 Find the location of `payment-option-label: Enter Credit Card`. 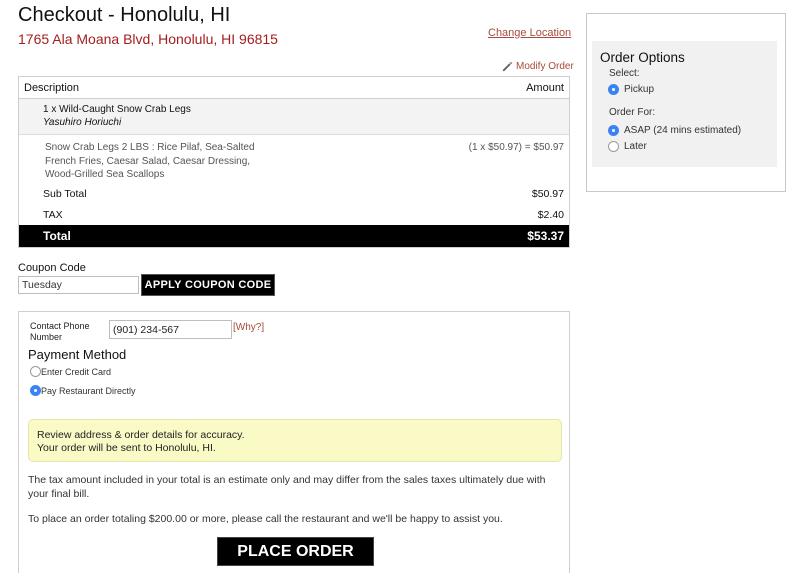

payment-option-label: Enter Credit Card is located at coordinates (76, 371).